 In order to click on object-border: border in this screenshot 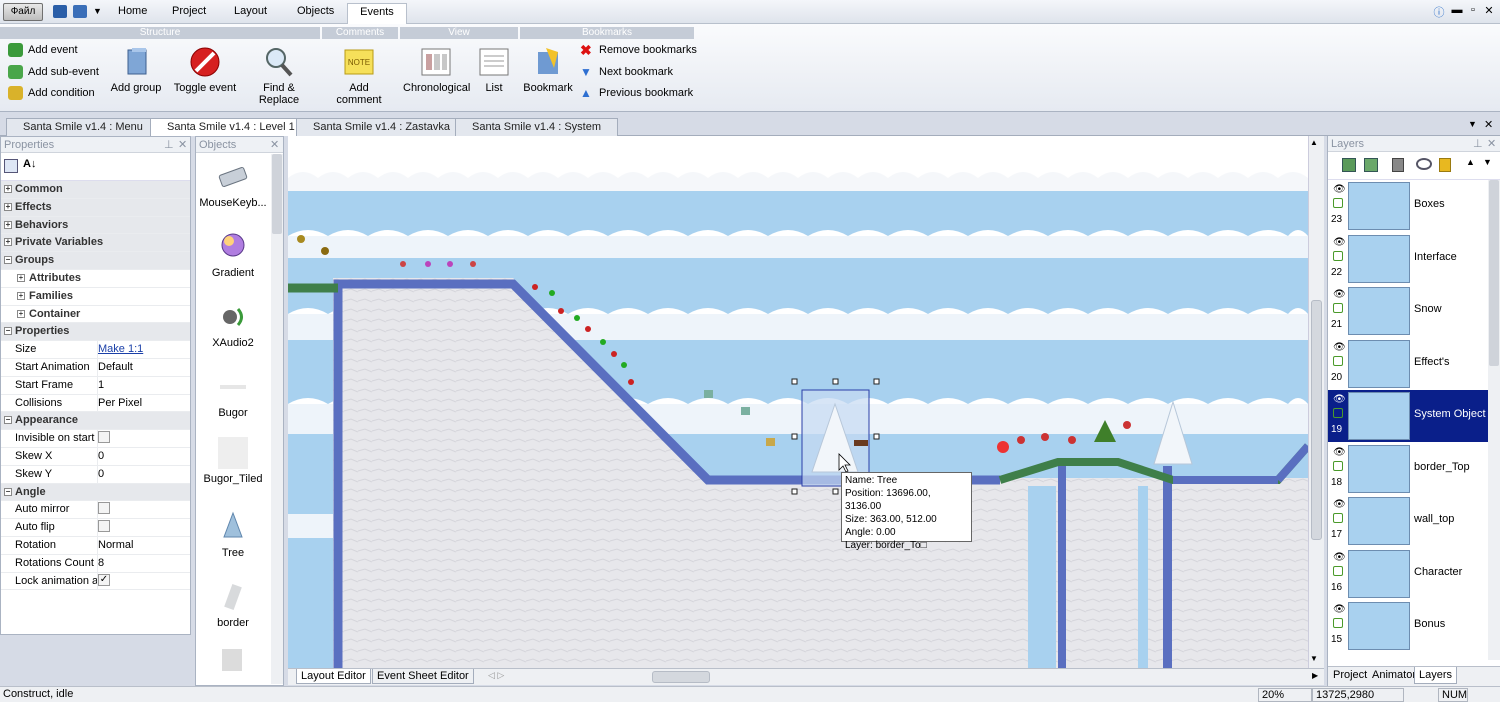, I will do `click(233, 605)`.